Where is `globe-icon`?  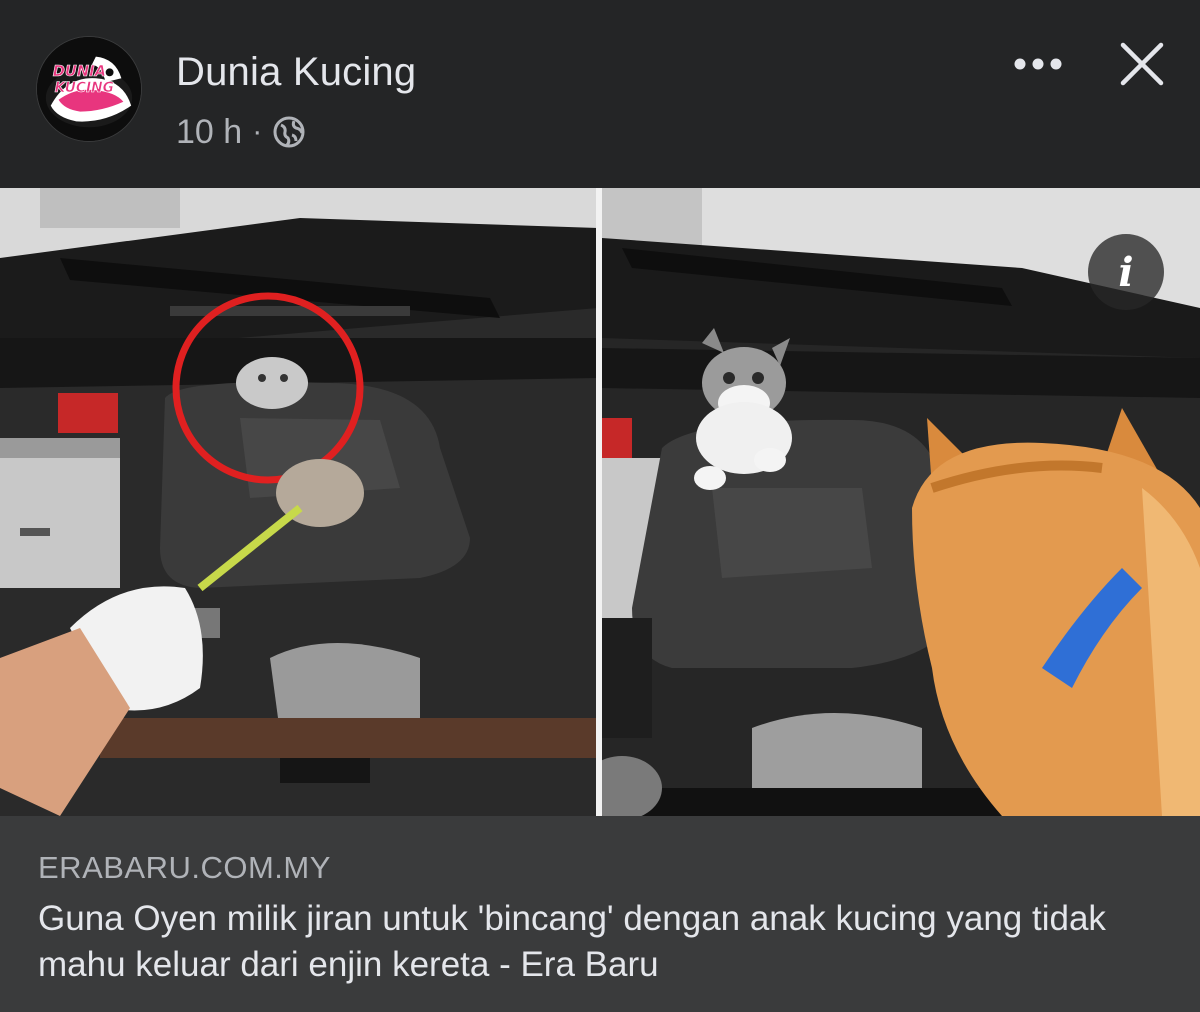 globe-icon is located at coordinates (289, 132).